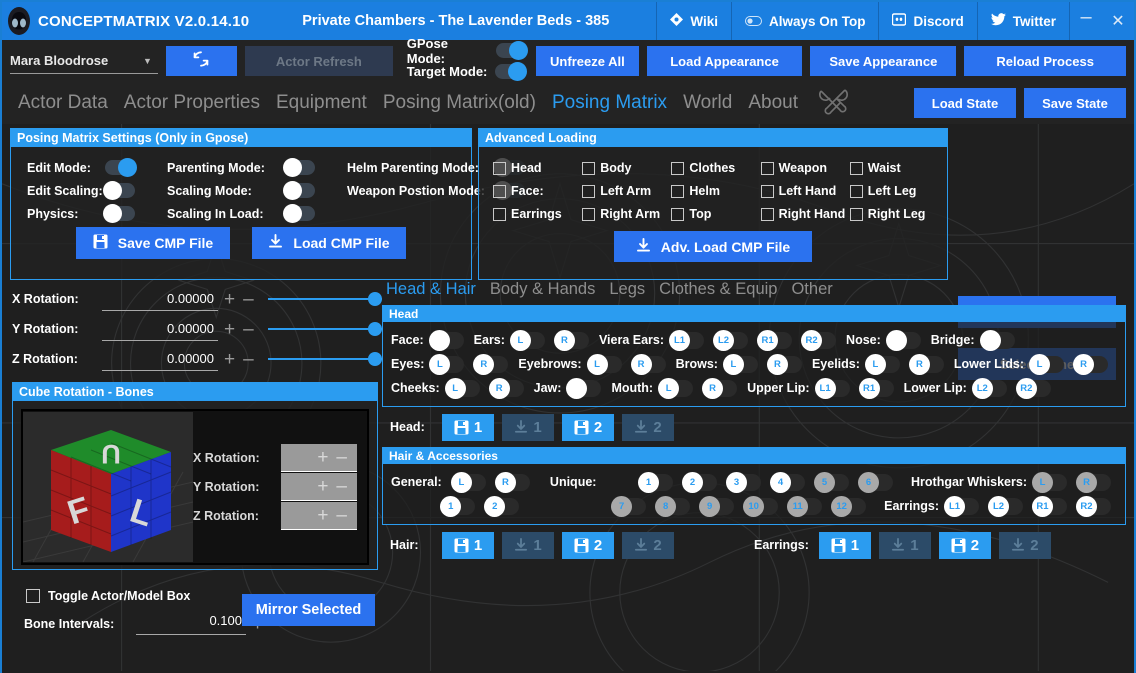 The image size is (1136, 673). Describe the element at coordinates (894, 214) in the screenshot. I see `checkbox-right-leg: Right Leg` at that location.